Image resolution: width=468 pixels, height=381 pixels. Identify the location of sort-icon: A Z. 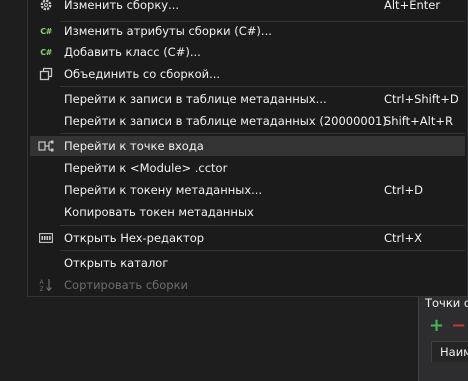
(46, 285).